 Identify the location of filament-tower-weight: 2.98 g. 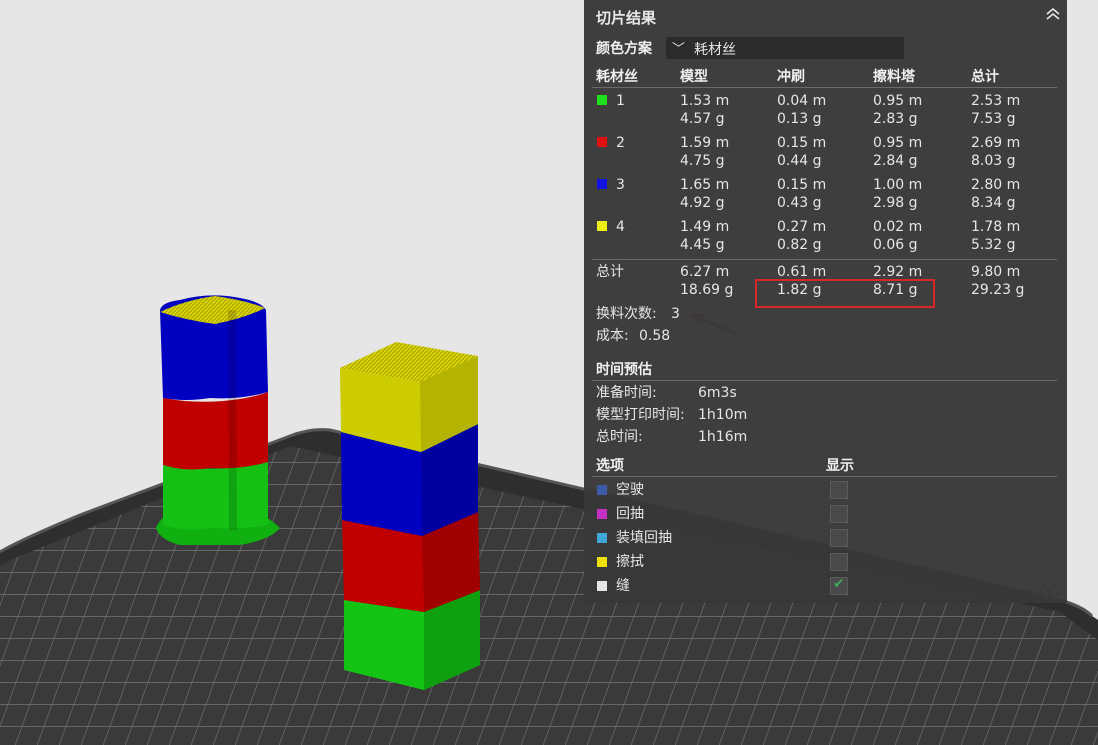
(895, 203).